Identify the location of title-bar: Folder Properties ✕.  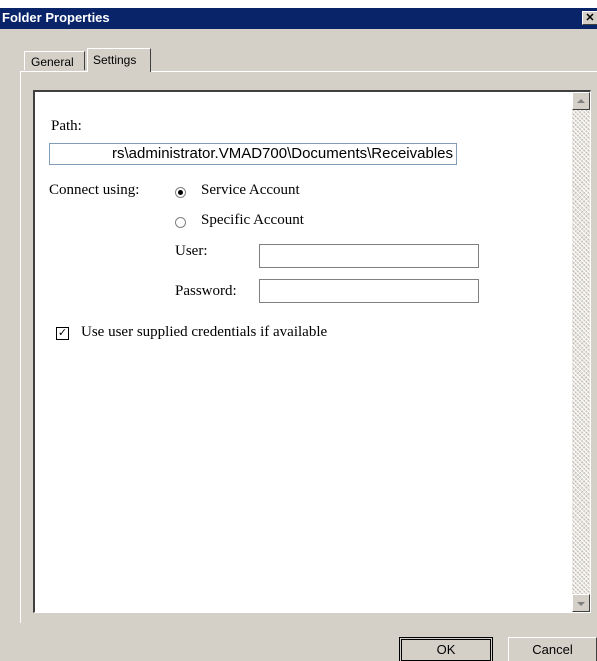
(298, 18).